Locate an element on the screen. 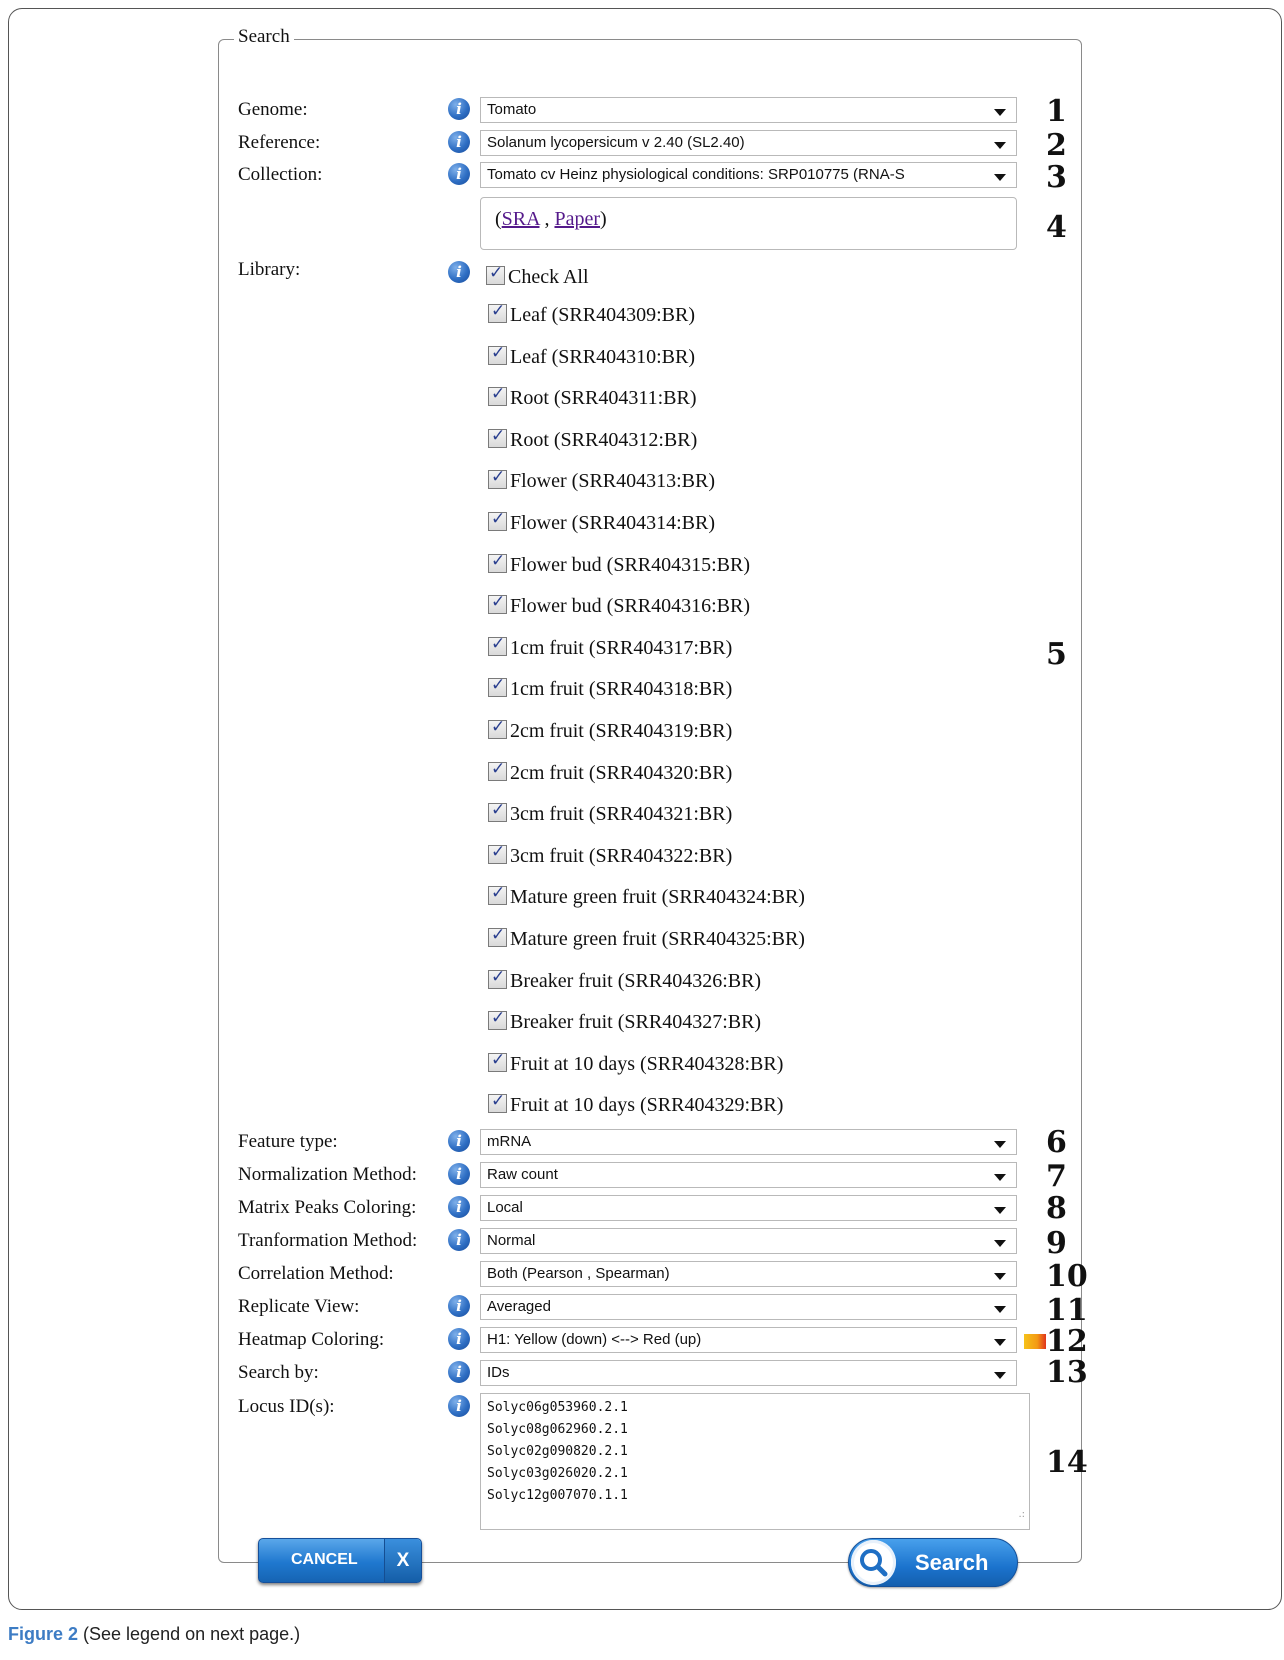 The width and height of the screenshot is (1284, 1660). feature-type-select: mRNA is located at coordinates (748, 1142).